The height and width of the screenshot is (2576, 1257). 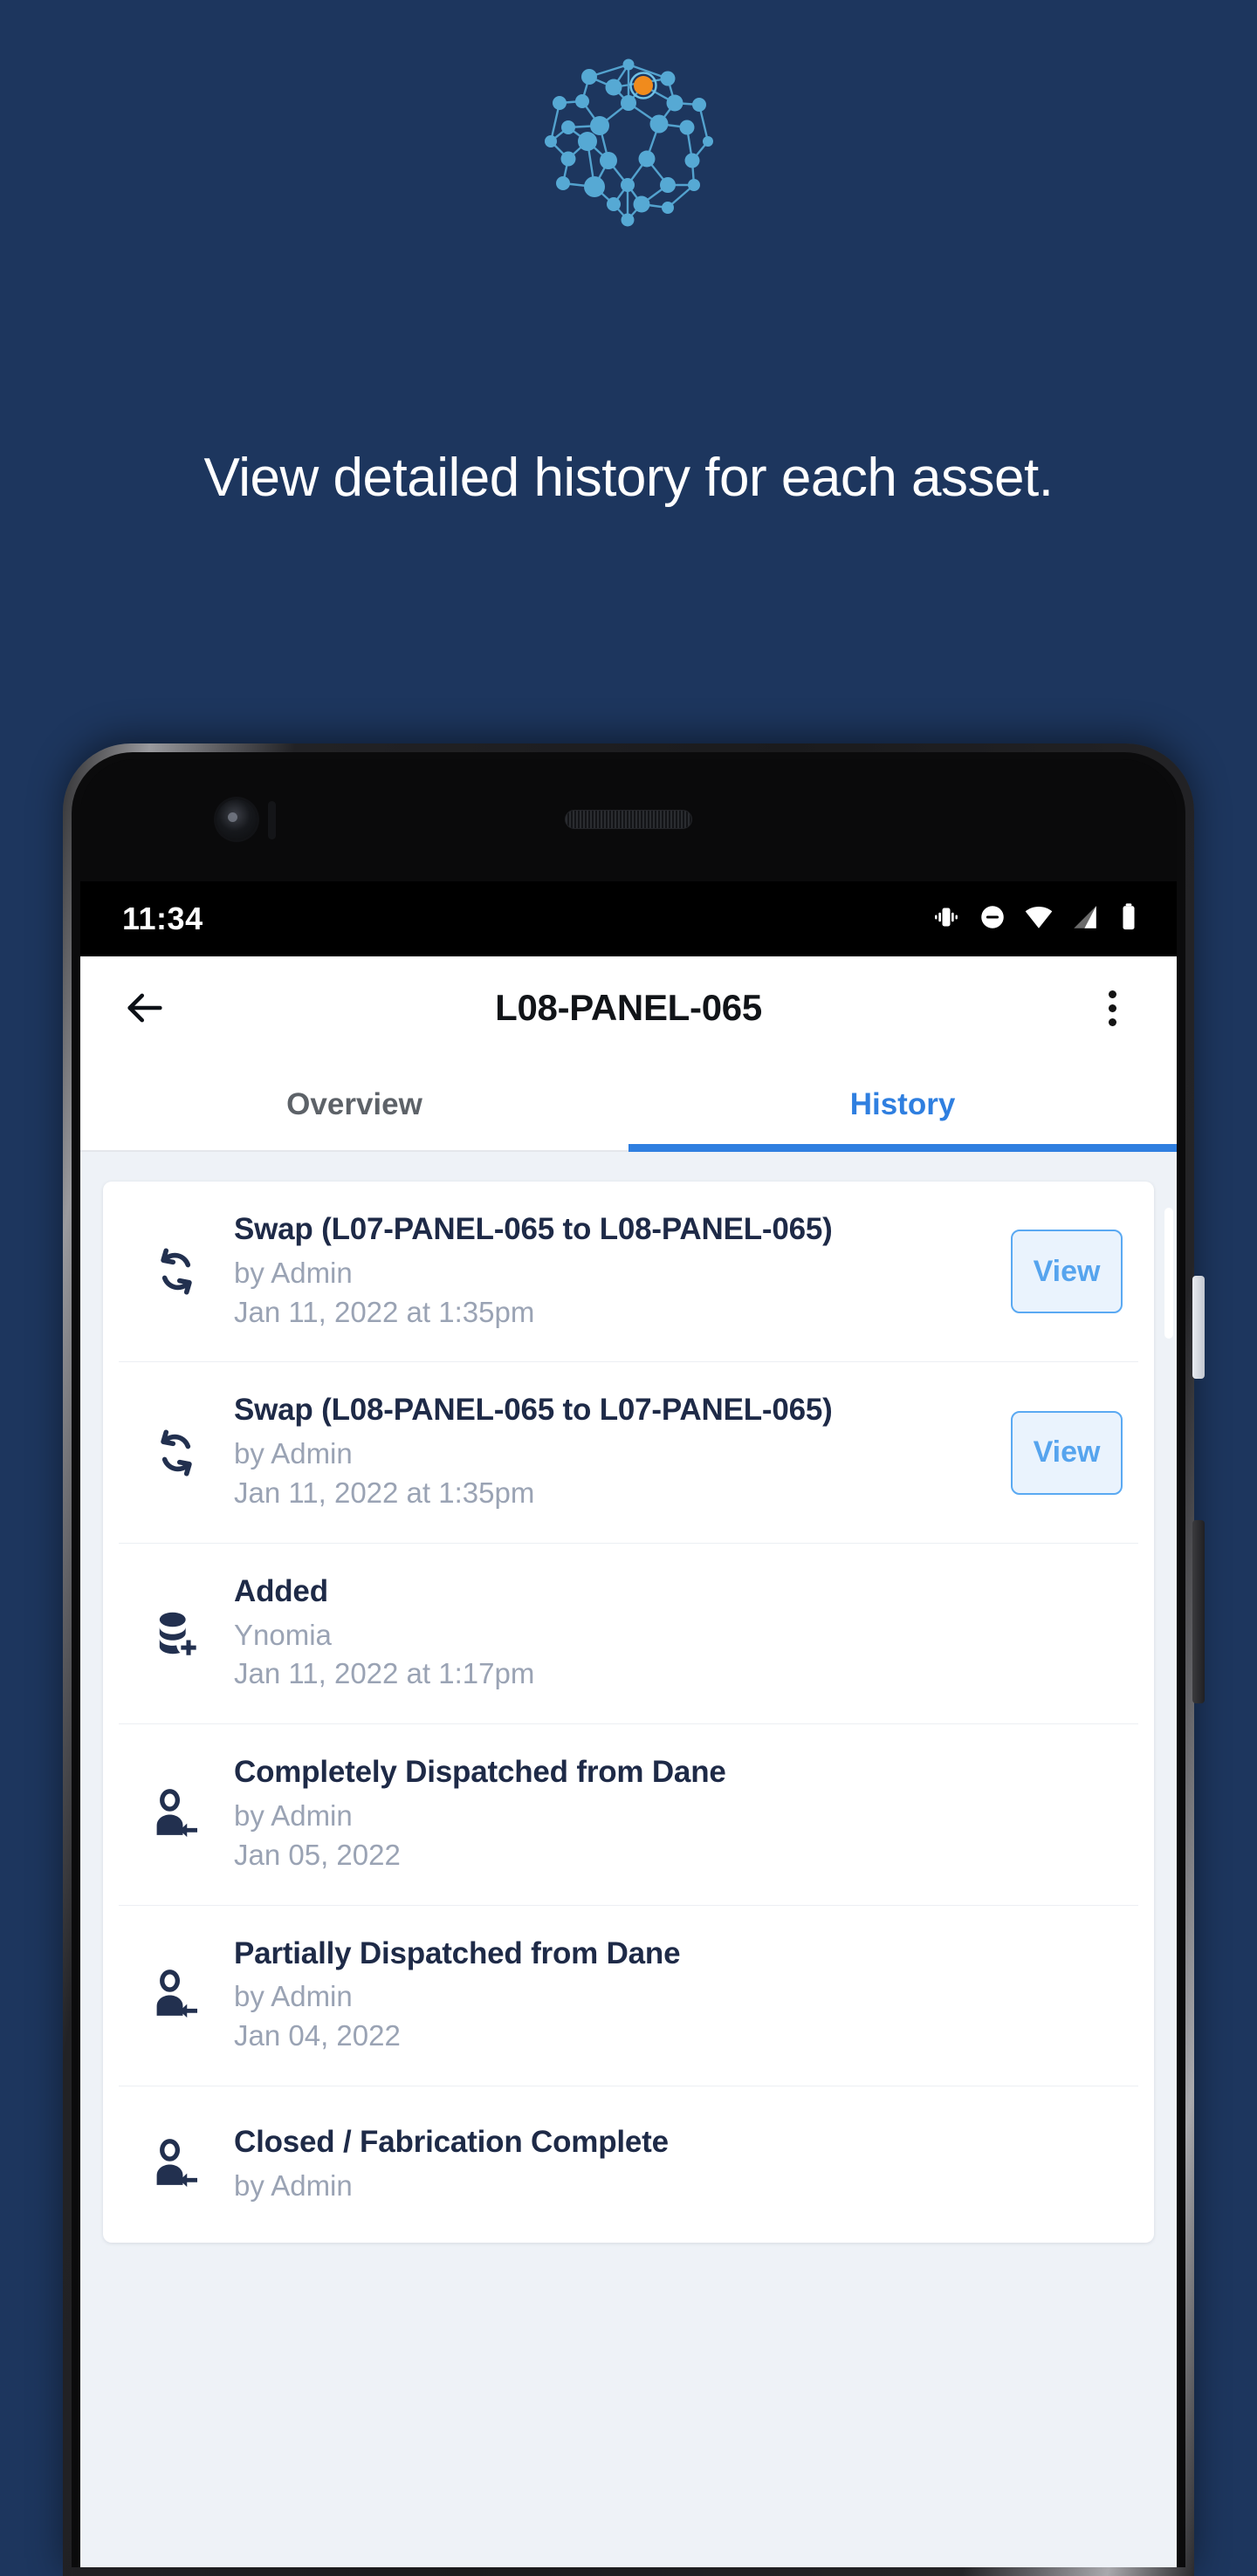 I want to click on history-date: Jan 04, 2022, so click(x=317, y=2036).